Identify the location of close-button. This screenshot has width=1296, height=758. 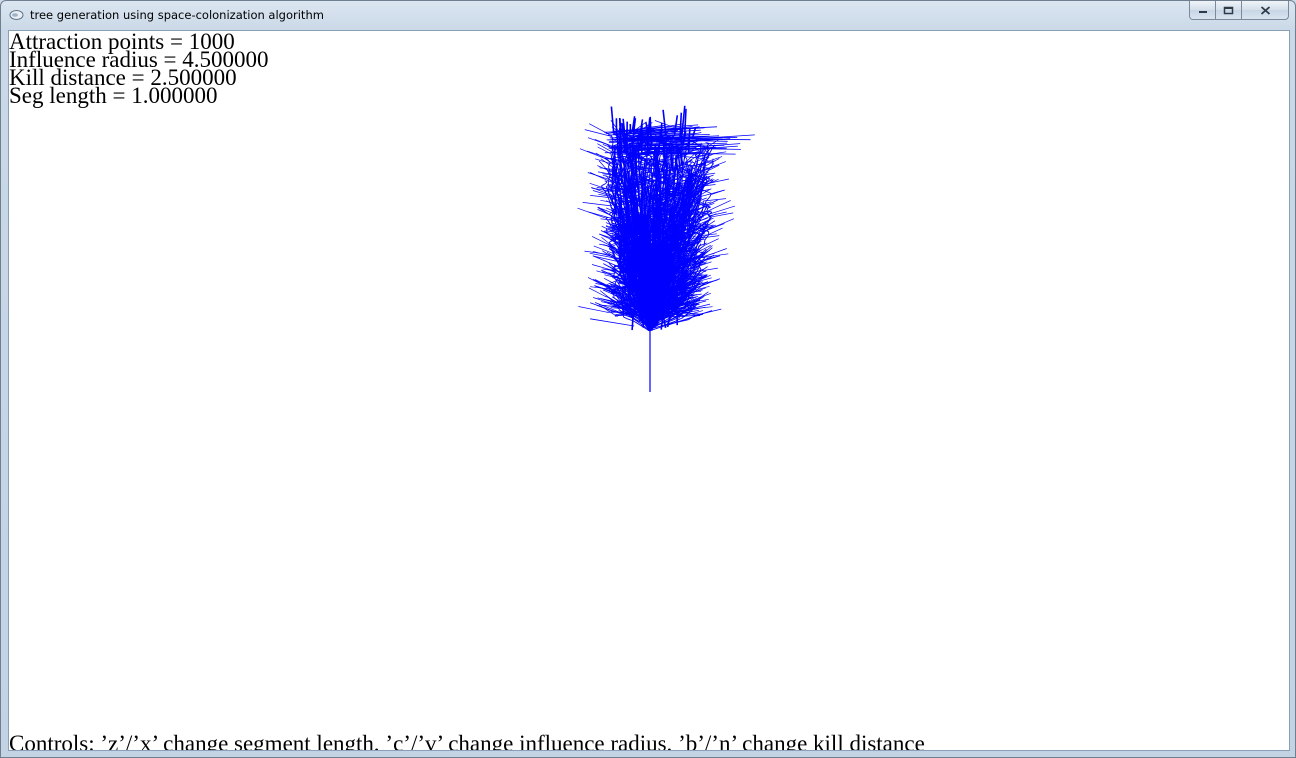
(1265, 10).